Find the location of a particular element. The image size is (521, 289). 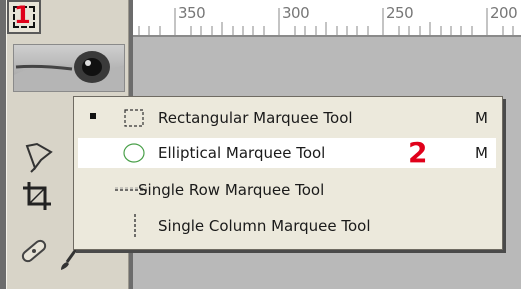

ellipse-marquee-icon is located at coordinates (134, 153).